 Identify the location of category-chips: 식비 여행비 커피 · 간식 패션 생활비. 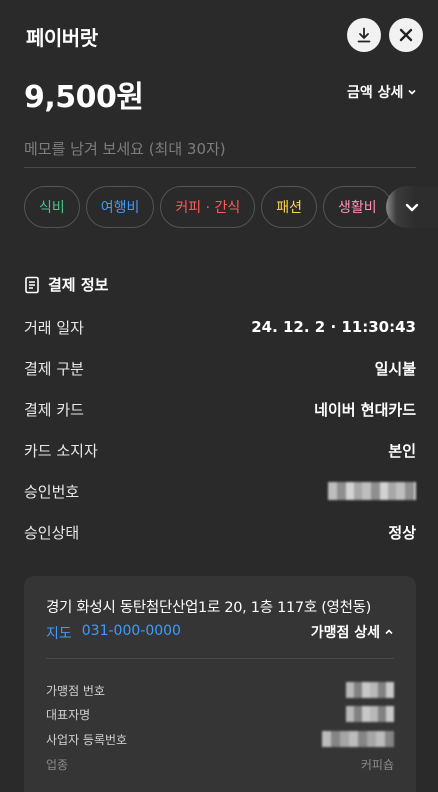
(208, 207).